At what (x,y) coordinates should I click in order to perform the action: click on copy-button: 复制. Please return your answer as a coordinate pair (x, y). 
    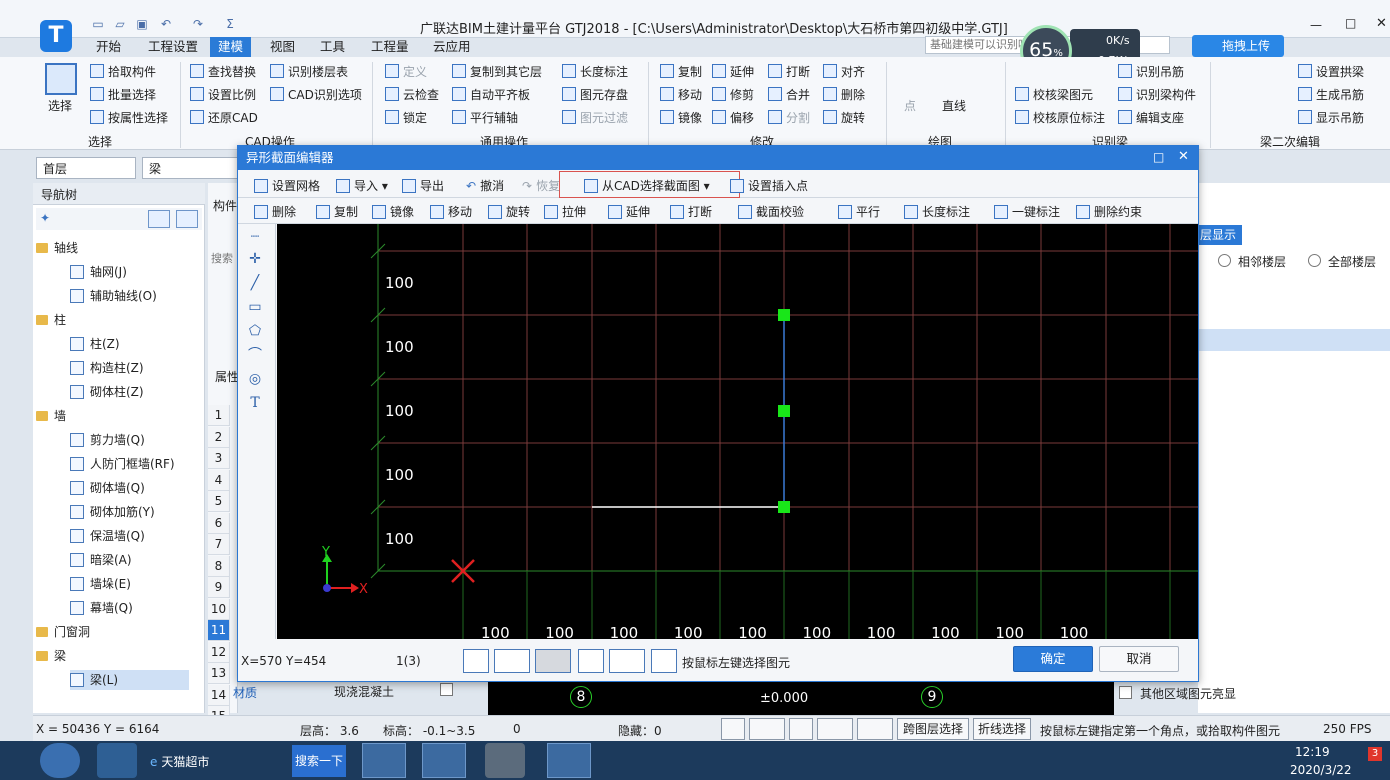
    Looking at the image, I should click on (681, 71).